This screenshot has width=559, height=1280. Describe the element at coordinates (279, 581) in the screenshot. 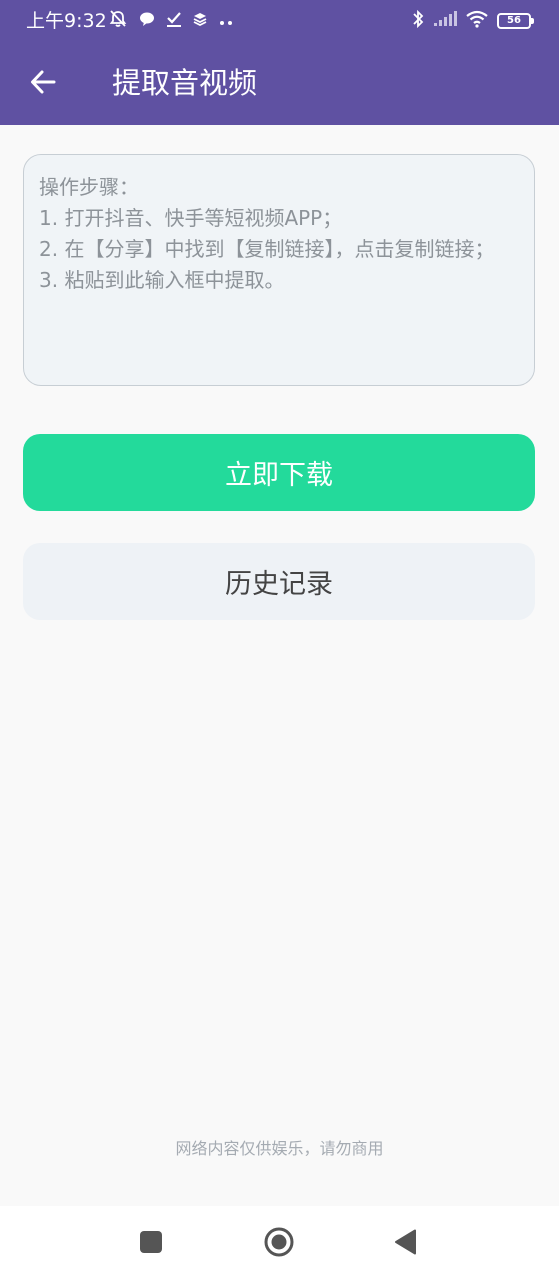

I see `history-button: 历史记录` at that location.